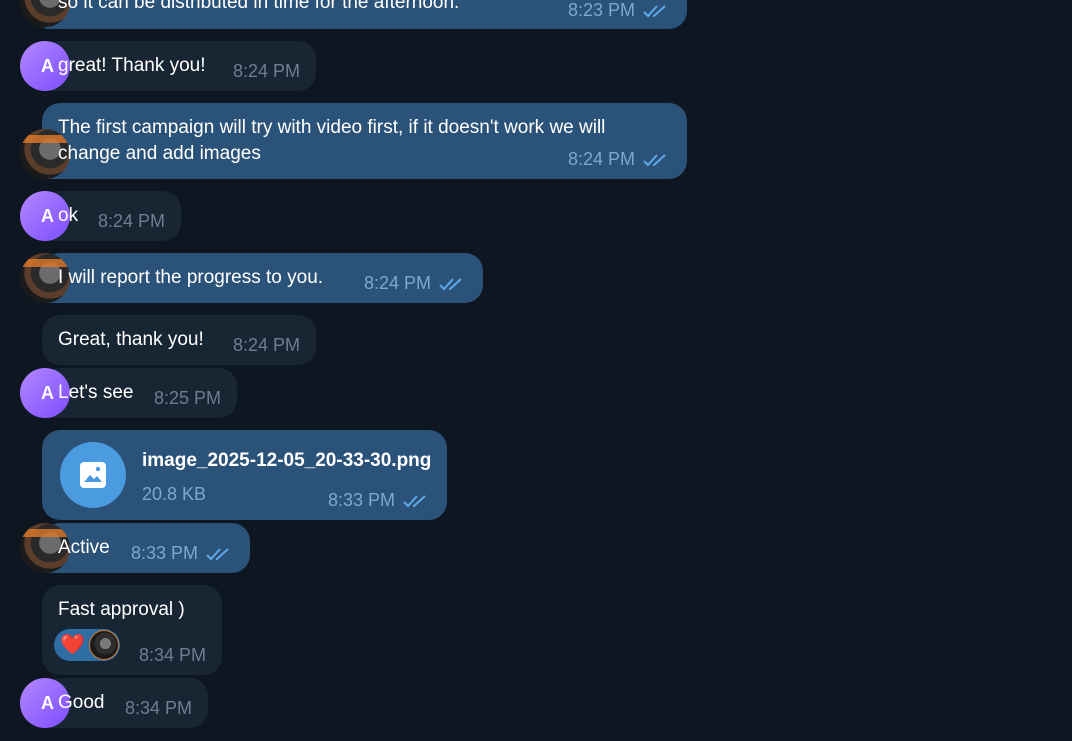  Describe the element at coordinates (191, 277) in the screenshot. I see `message-text: I will report the progress to you.` at that location.